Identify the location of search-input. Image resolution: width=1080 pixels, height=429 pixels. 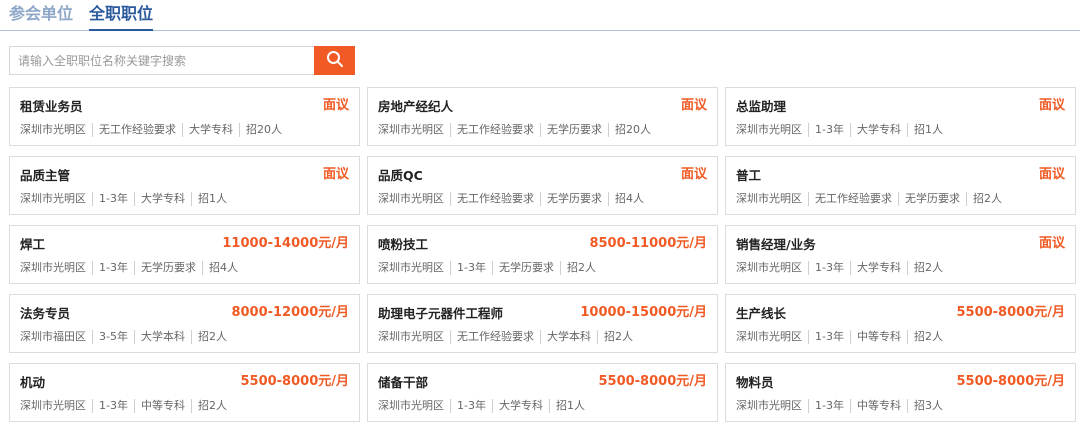
(162, 60).